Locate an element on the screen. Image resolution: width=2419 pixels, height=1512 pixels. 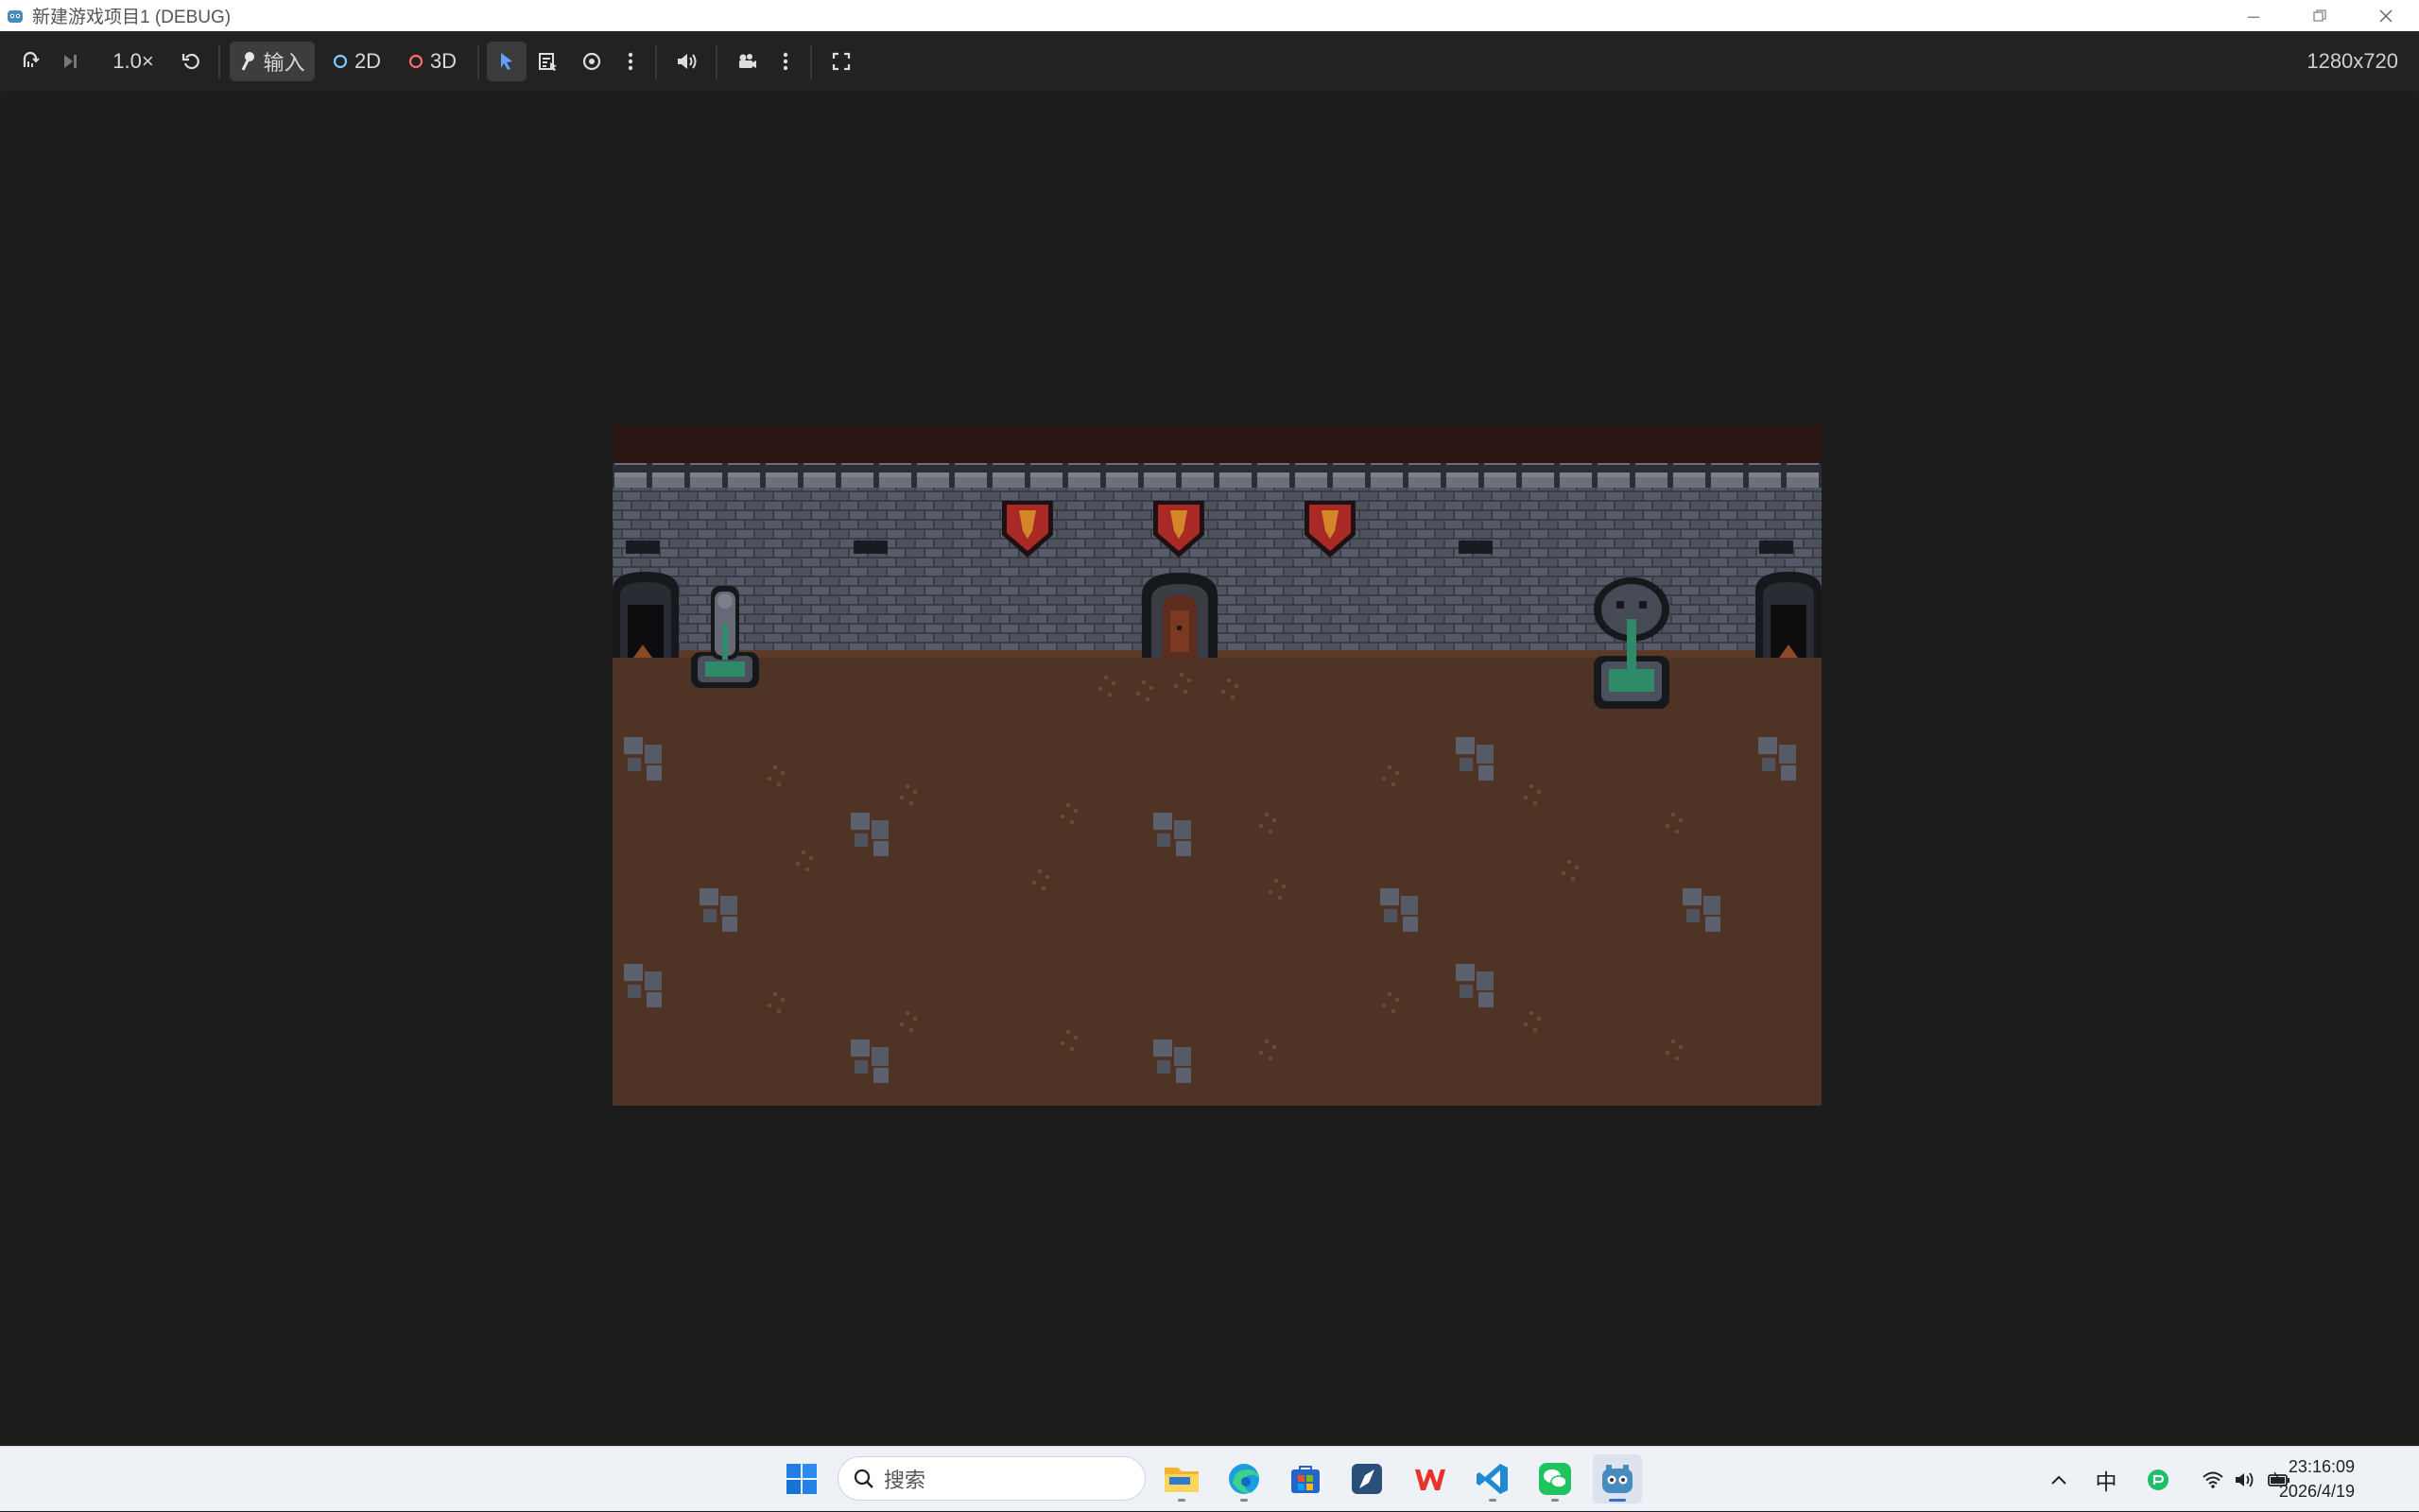
ime-label: 中 is located at coordinates (2106, 1481).